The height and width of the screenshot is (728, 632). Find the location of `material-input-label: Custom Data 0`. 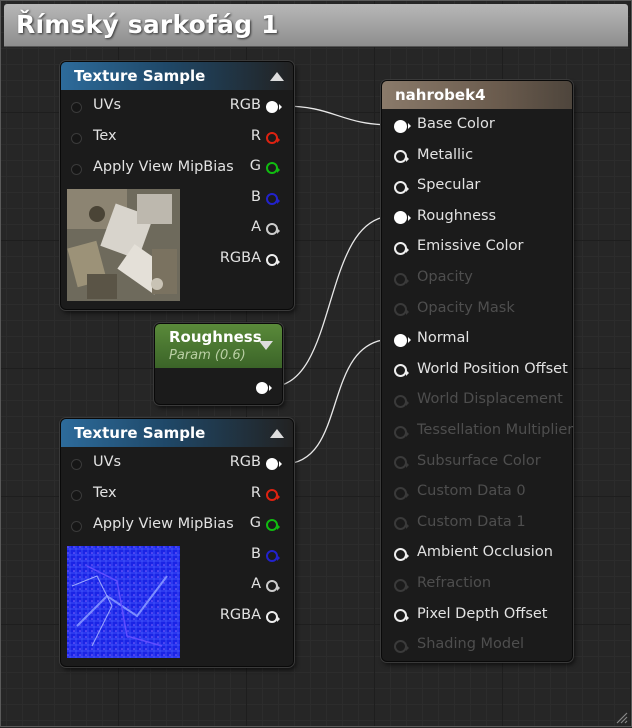

material-input-label: Custom Data 0 is located at coordinates (471, 491).